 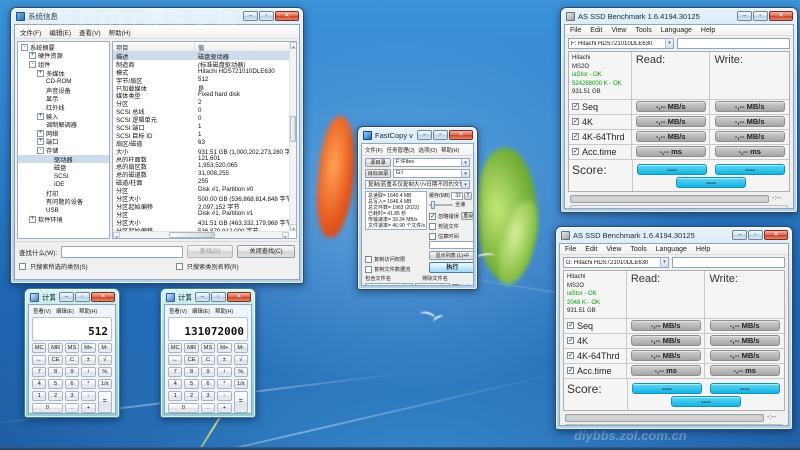 I want to click on table-row: 分区大小 500.00 GB (536,868,814,848 字节), so click(x=201, y=198).